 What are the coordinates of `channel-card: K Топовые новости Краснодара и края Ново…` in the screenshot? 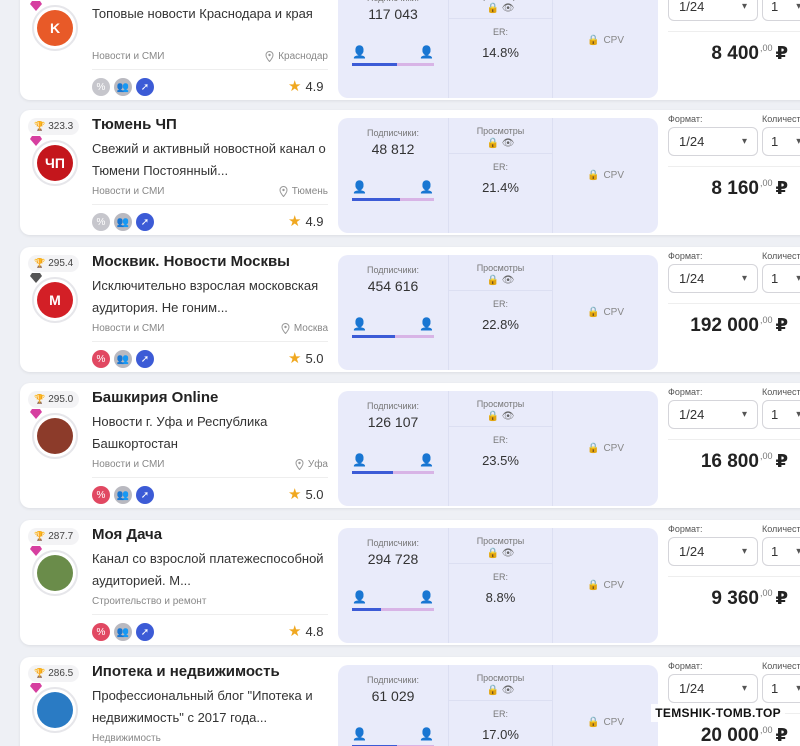 It's located at (410, 50).